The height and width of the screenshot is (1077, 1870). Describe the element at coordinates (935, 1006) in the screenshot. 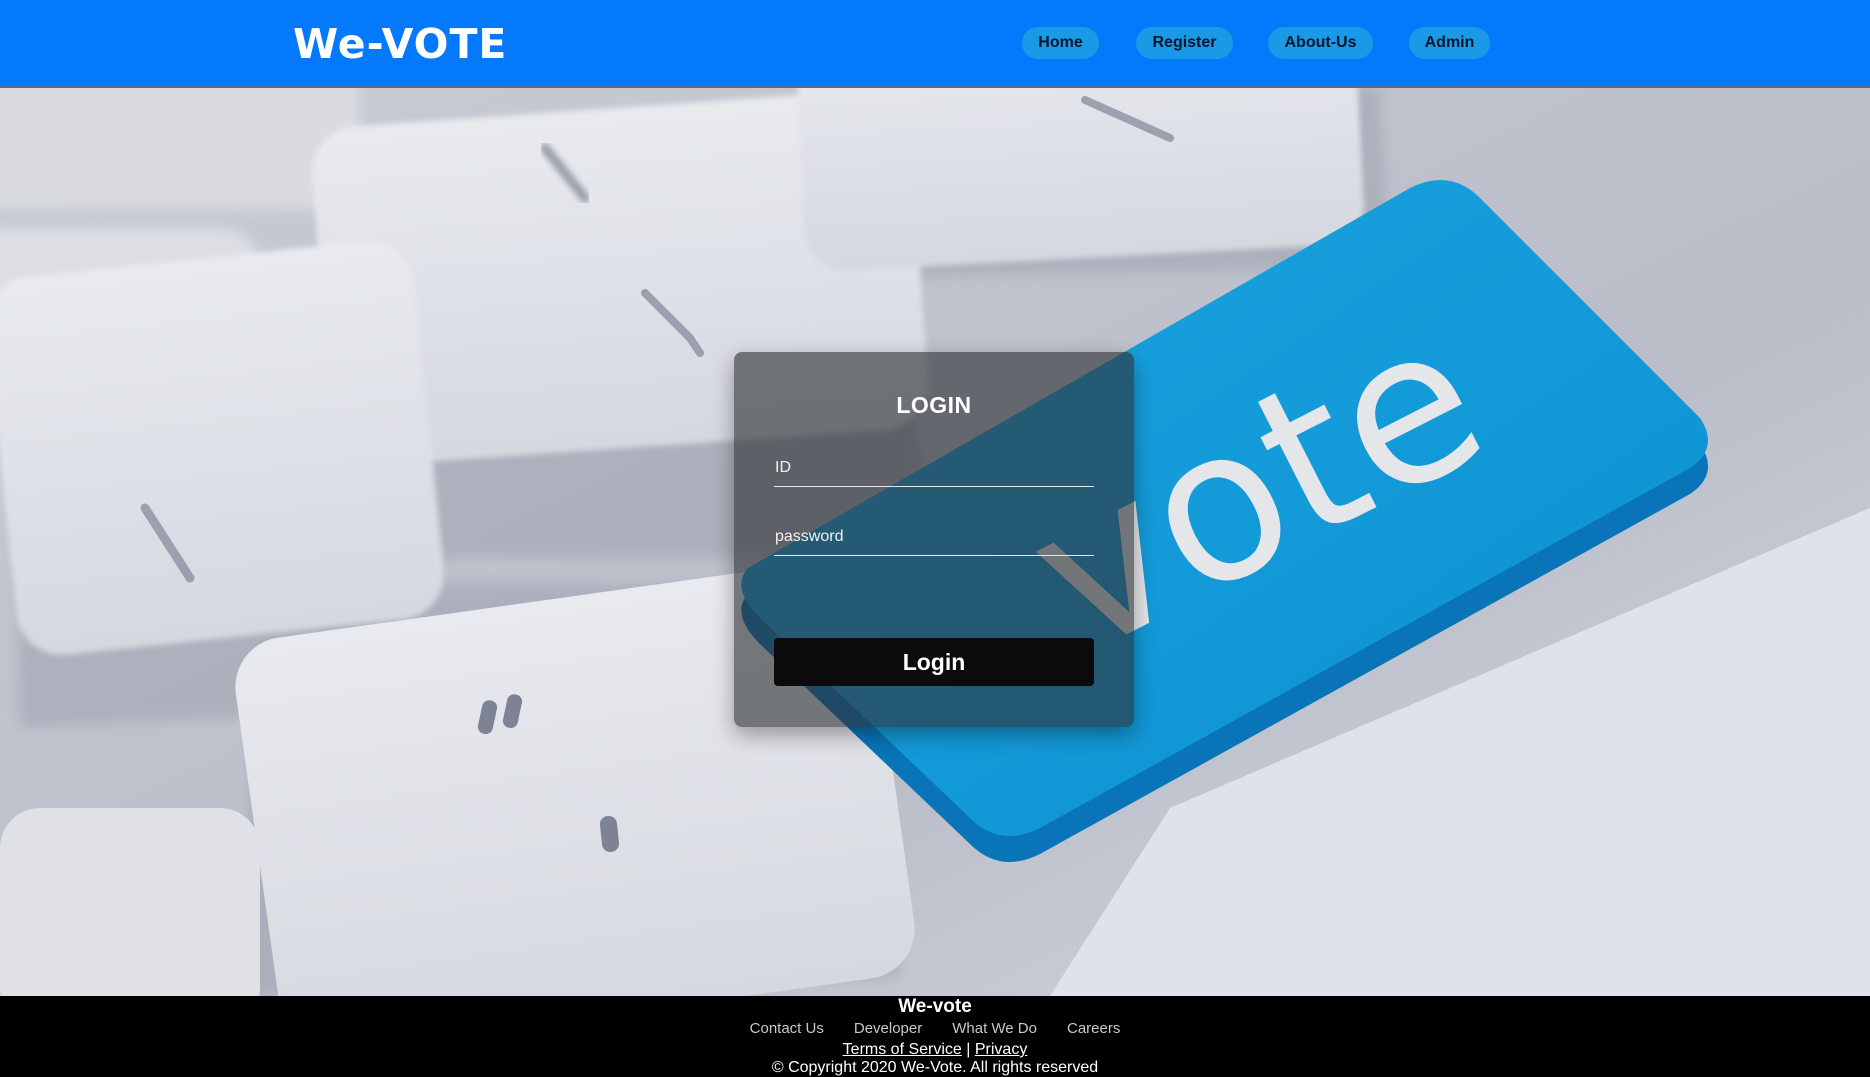

I see `footer-title: We-vote` at that location.